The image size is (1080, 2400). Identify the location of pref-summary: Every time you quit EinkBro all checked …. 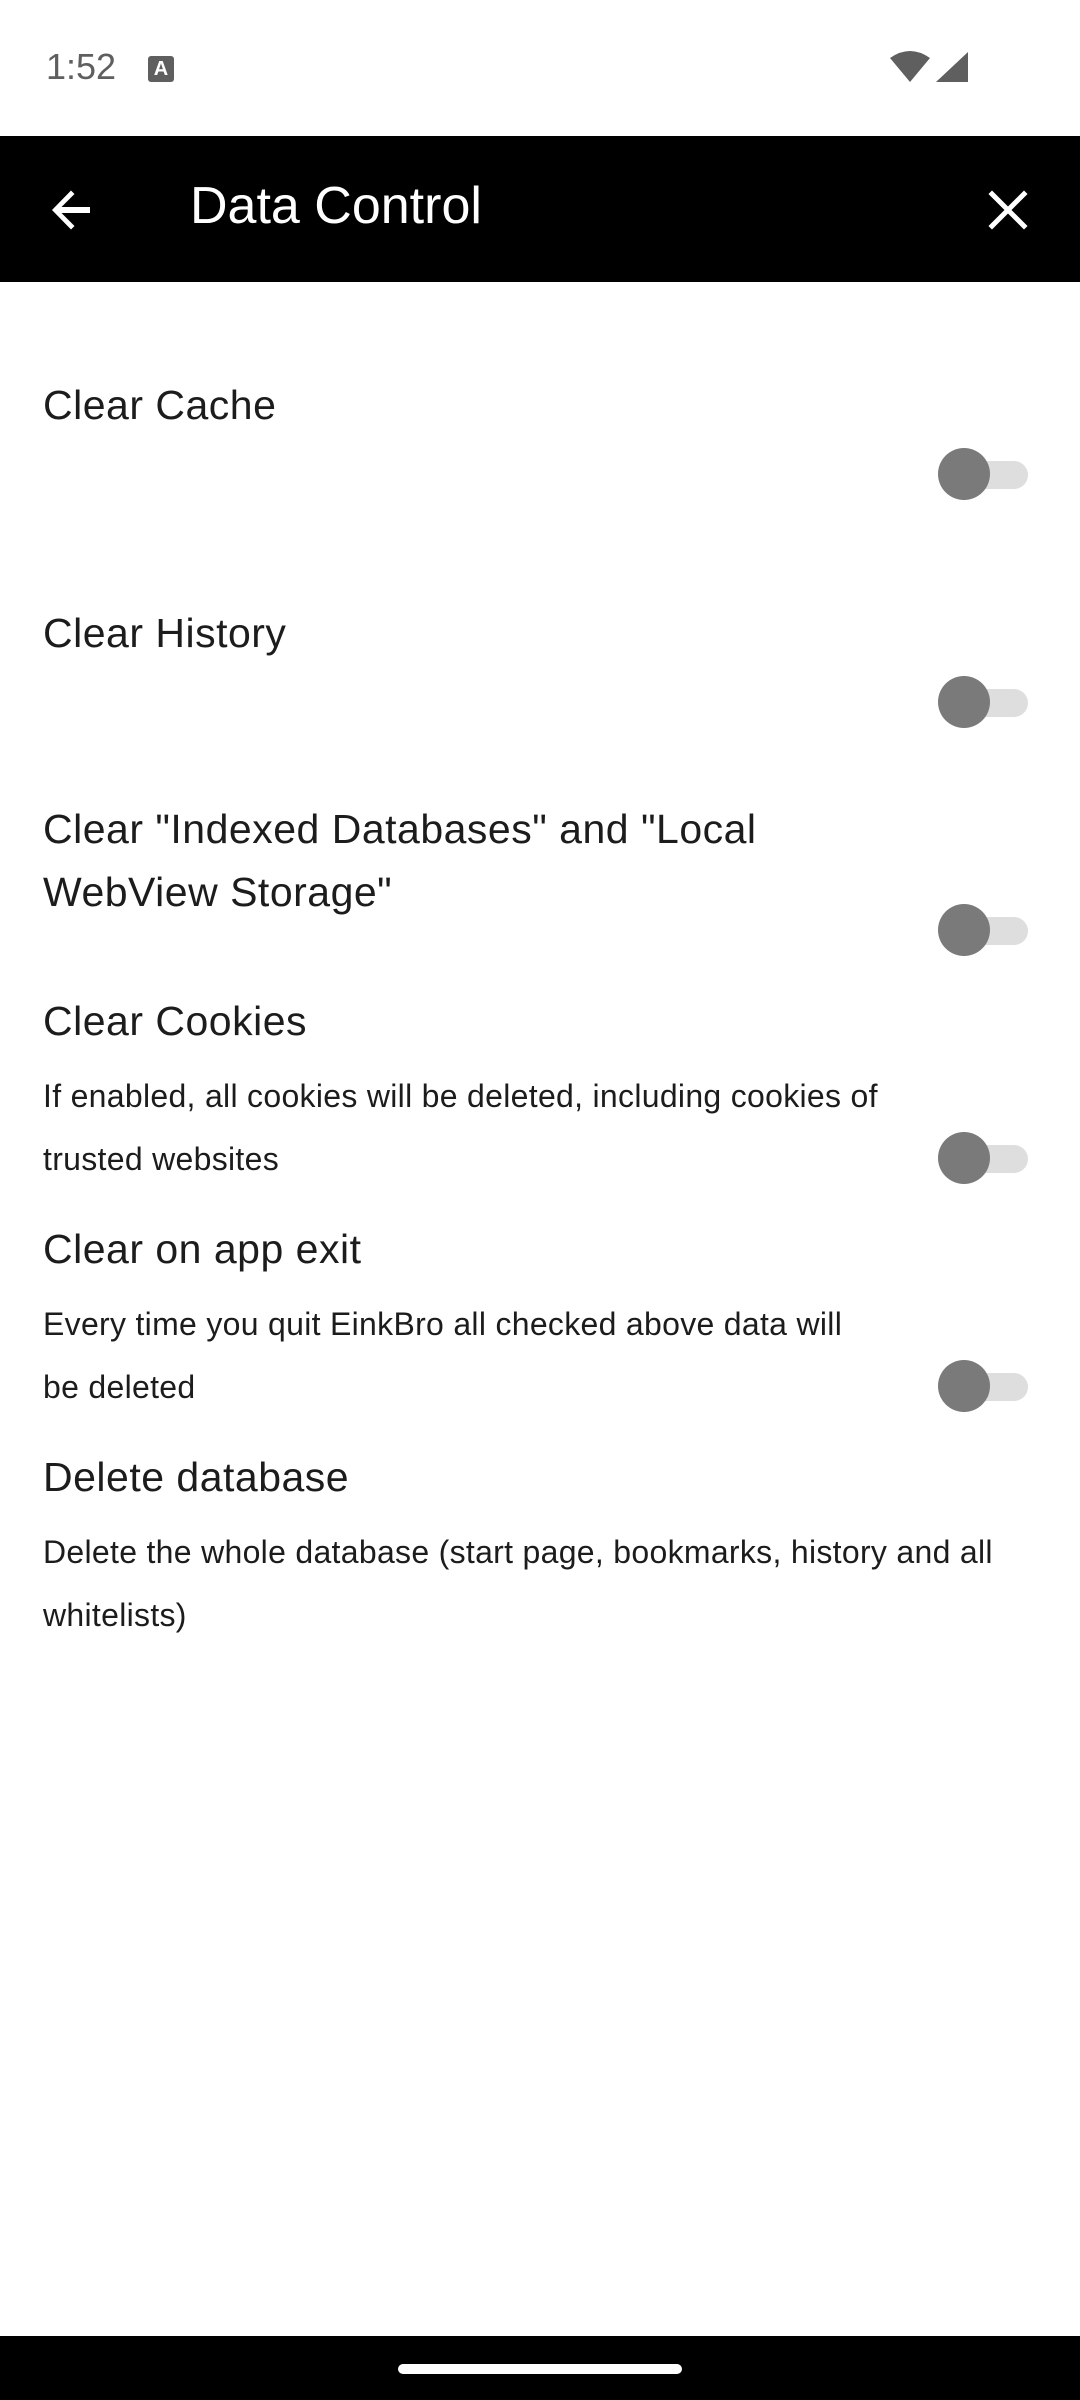
(443, 1355).